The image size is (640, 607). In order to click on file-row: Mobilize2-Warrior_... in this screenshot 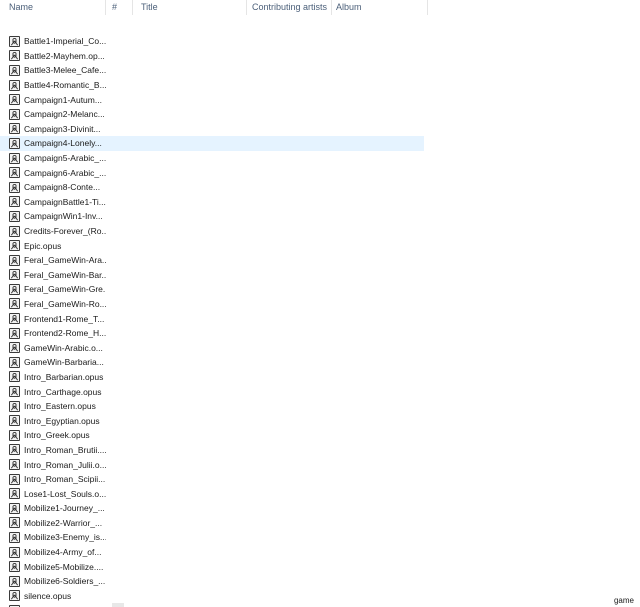, I will do `click(214, 523)`.